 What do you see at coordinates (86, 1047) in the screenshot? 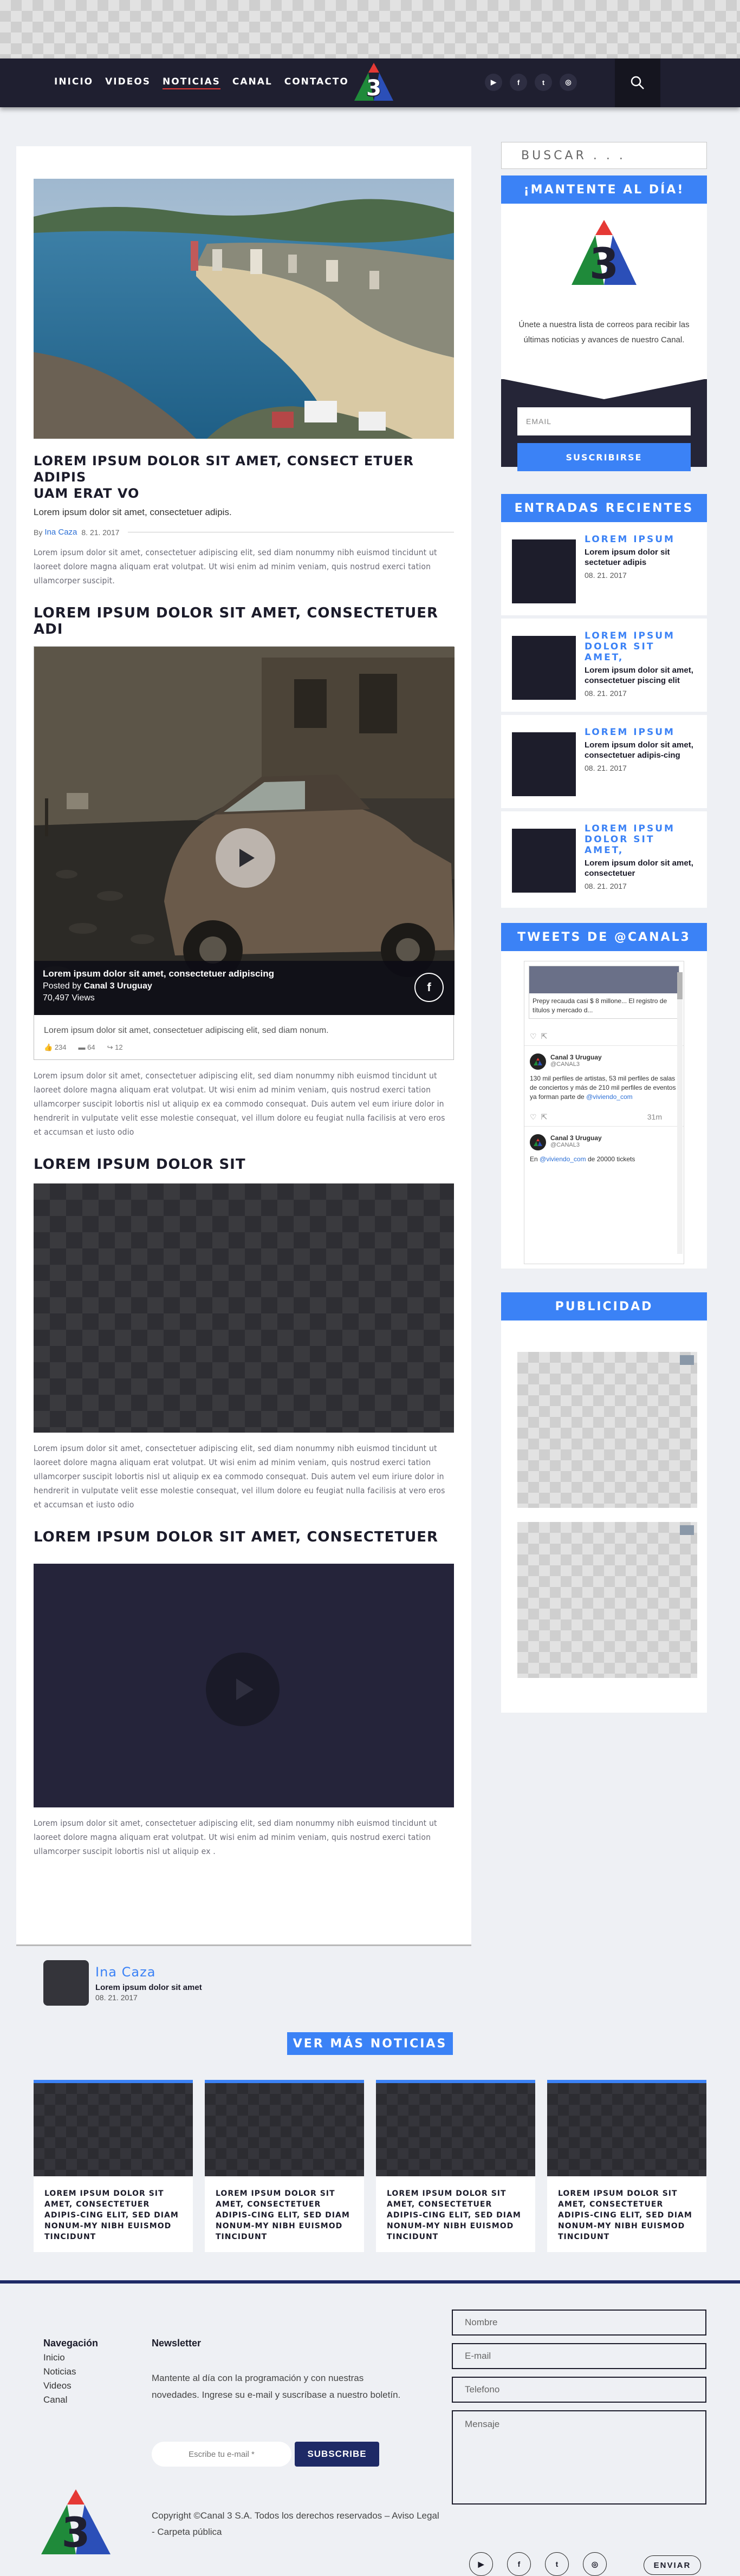
I see `comments-stat: ▬ 64` at bounding box center [86, 1047].